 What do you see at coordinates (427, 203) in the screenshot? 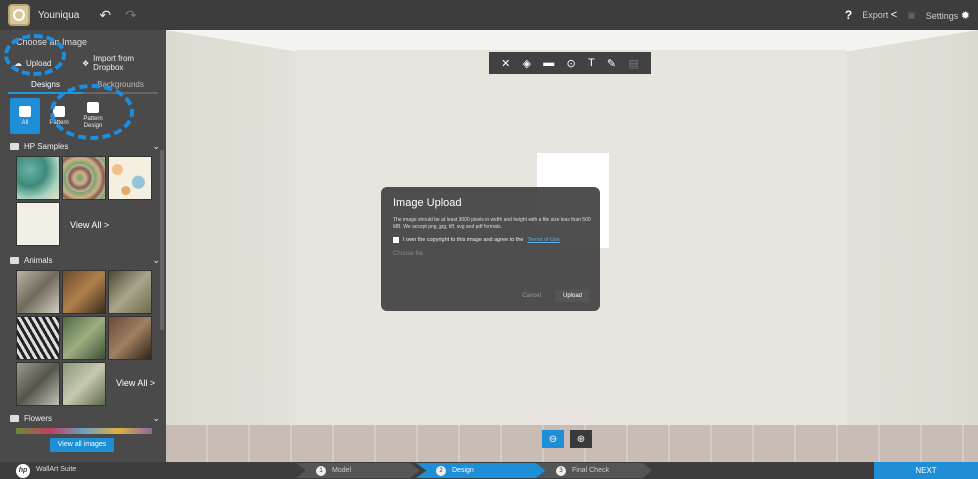
I see `dialog-title: Image Upload` at bounding box center [427, 203].